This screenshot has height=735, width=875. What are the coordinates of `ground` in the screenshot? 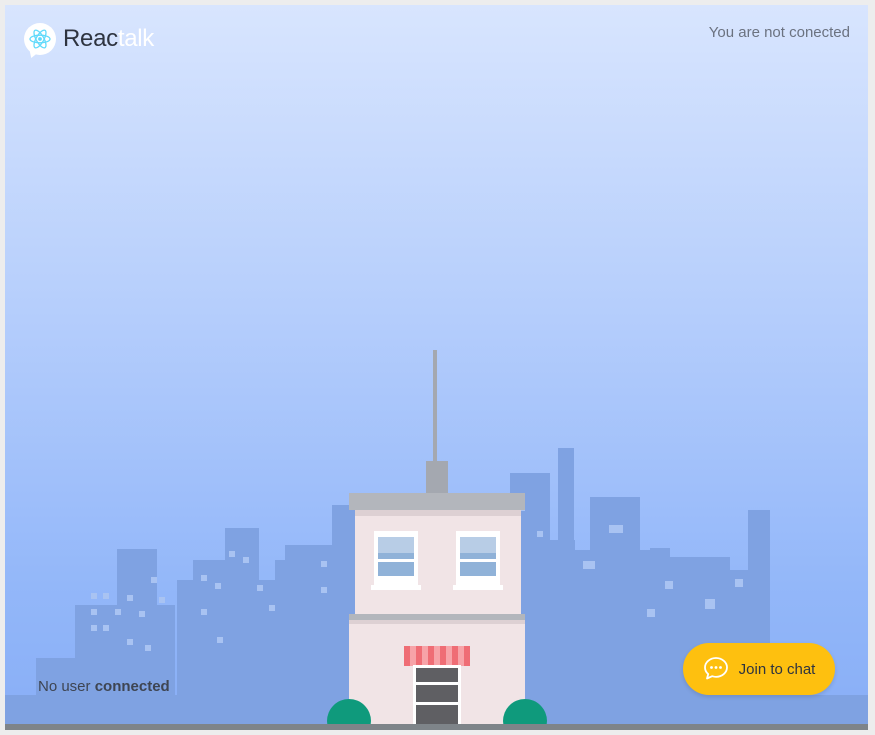 It's located at (436, 727).